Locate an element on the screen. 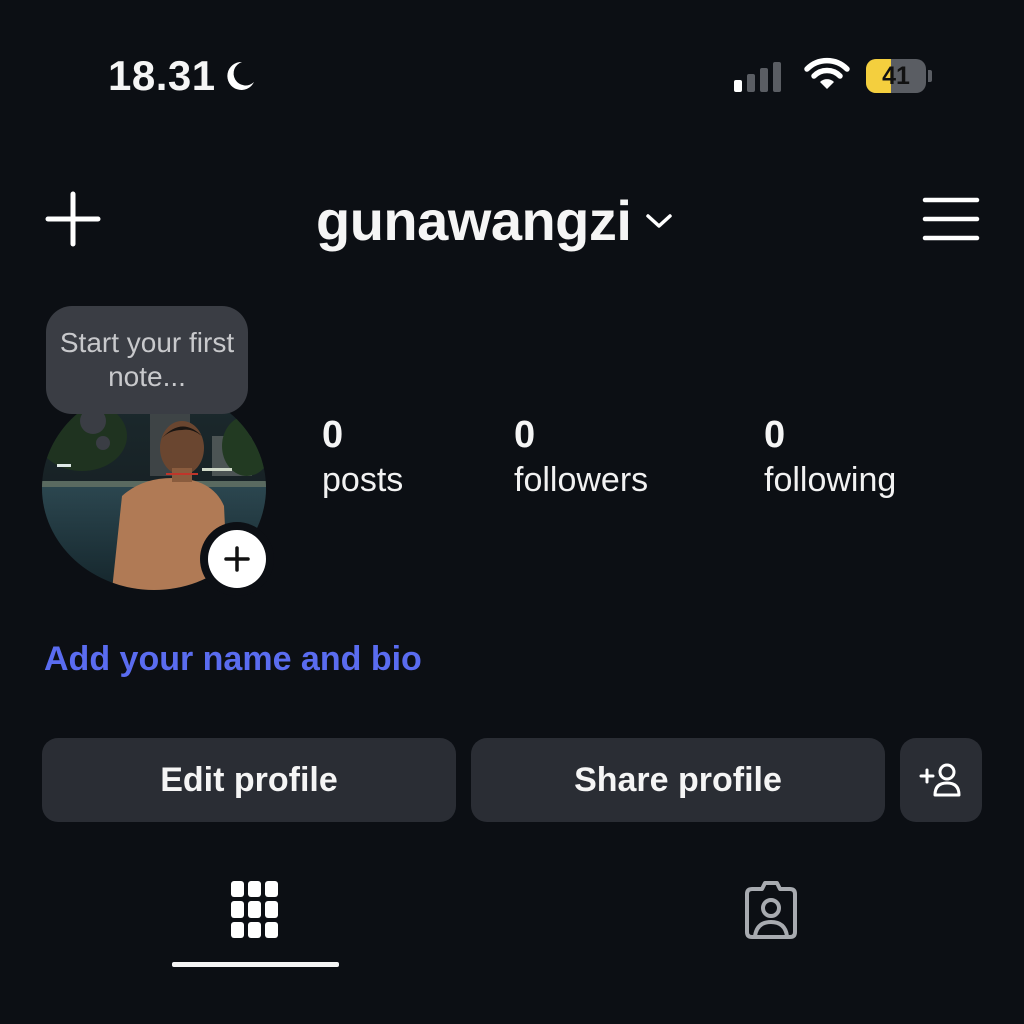  moon-icon is located at coordinates (240, 75).